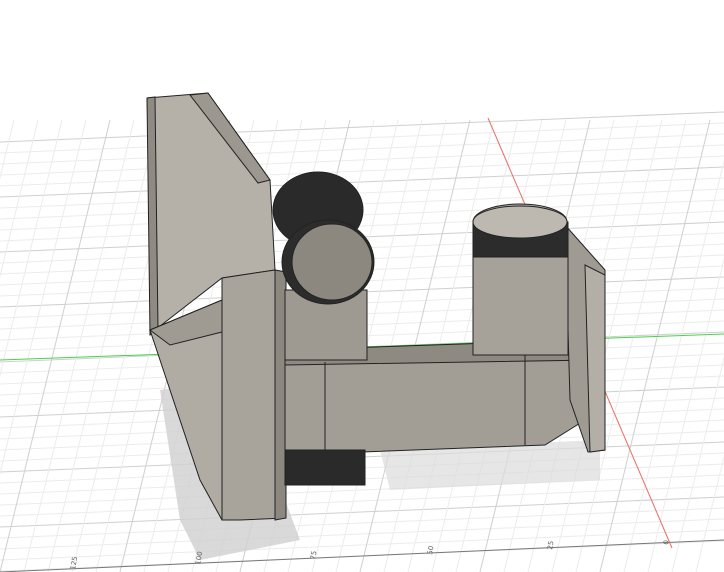  What do you see at coordinates (430, 550) in the screenshot?
I see `ruler-tick-label: 50` at bounding box center [430, 550].